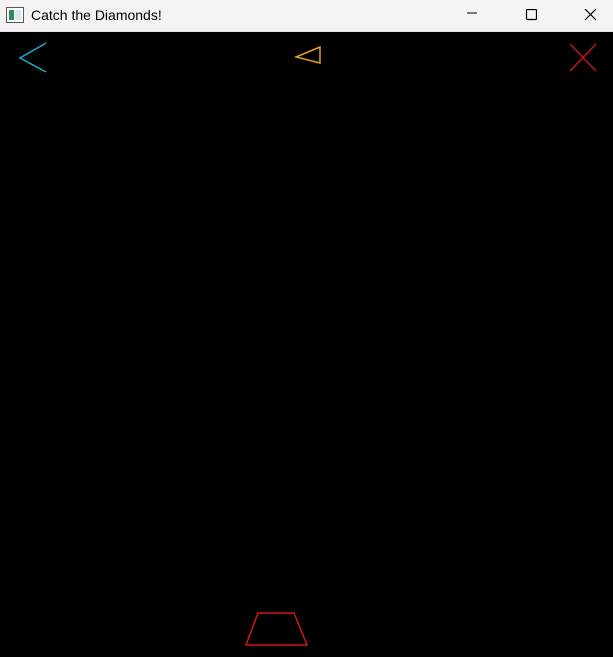 This screenshot has height=657, width=613. Describe the element at coordinates (472, 13) in the screenshot. I see `minimize-icon` at that location.